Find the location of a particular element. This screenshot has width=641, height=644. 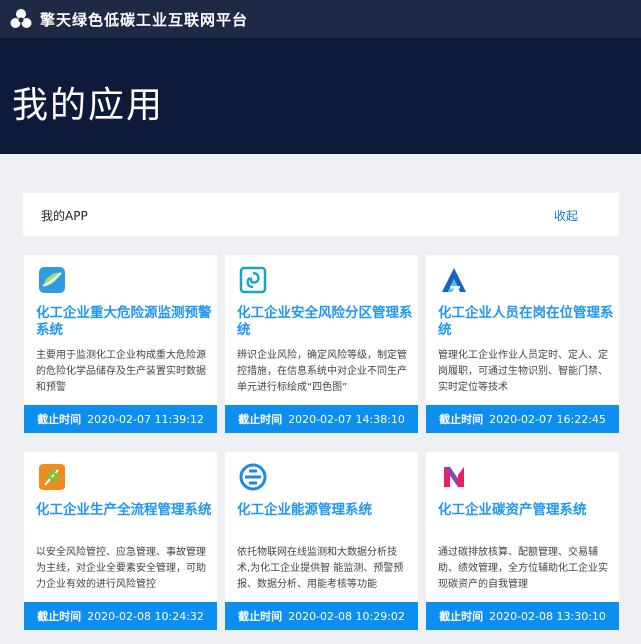

deadline-value: 2020-02-08 13:30:10 is located at coordinates (547, 616).